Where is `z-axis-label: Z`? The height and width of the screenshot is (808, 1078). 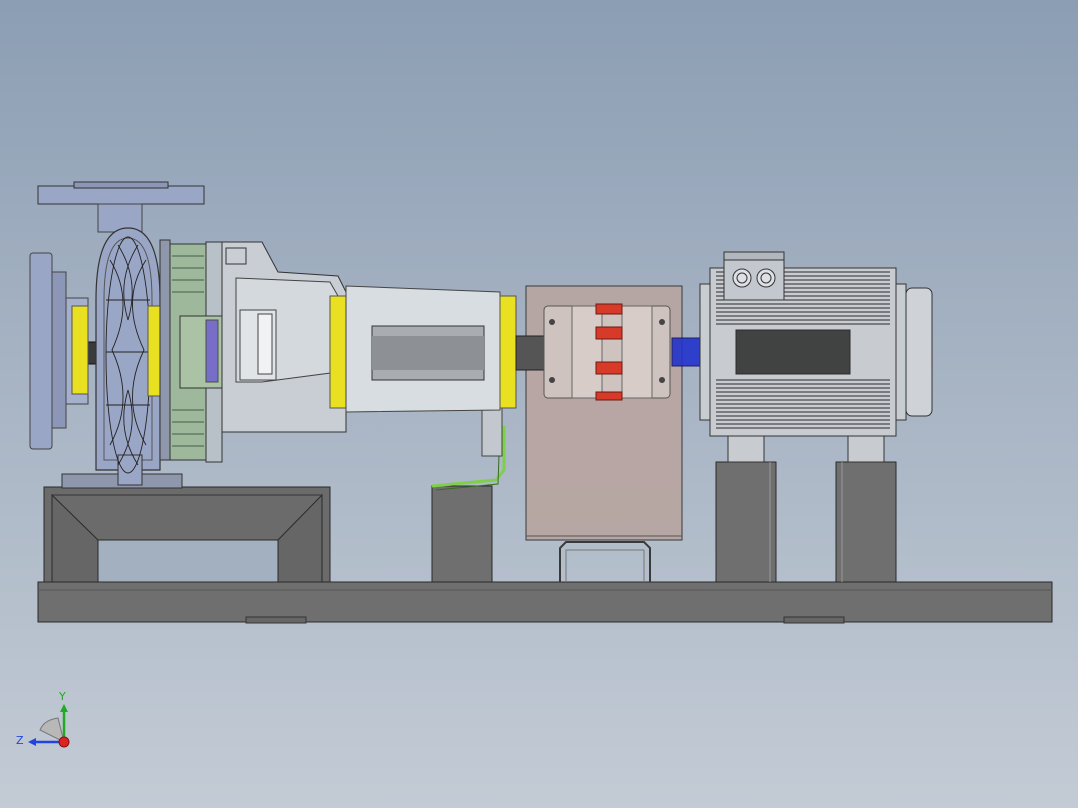
z-axis-label: Z is located at coordinates (20, 740).